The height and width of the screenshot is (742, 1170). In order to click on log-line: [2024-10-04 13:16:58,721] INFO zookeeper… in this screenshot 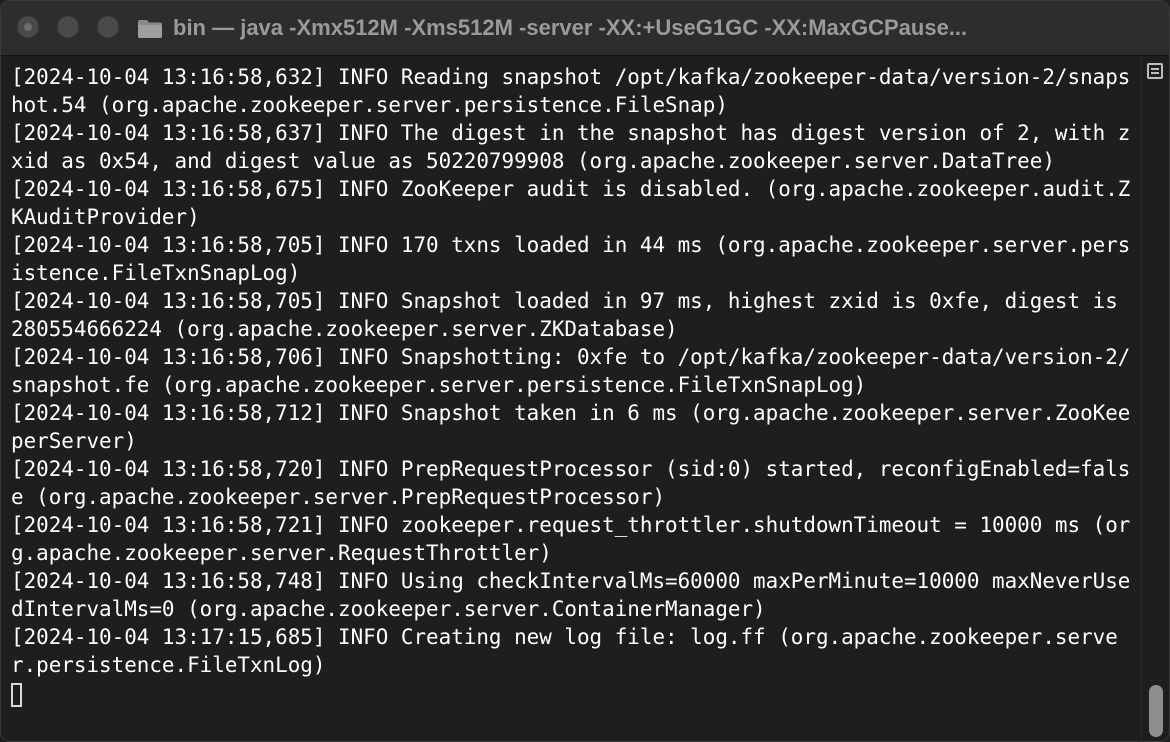, I will do `click(571, 539)`.